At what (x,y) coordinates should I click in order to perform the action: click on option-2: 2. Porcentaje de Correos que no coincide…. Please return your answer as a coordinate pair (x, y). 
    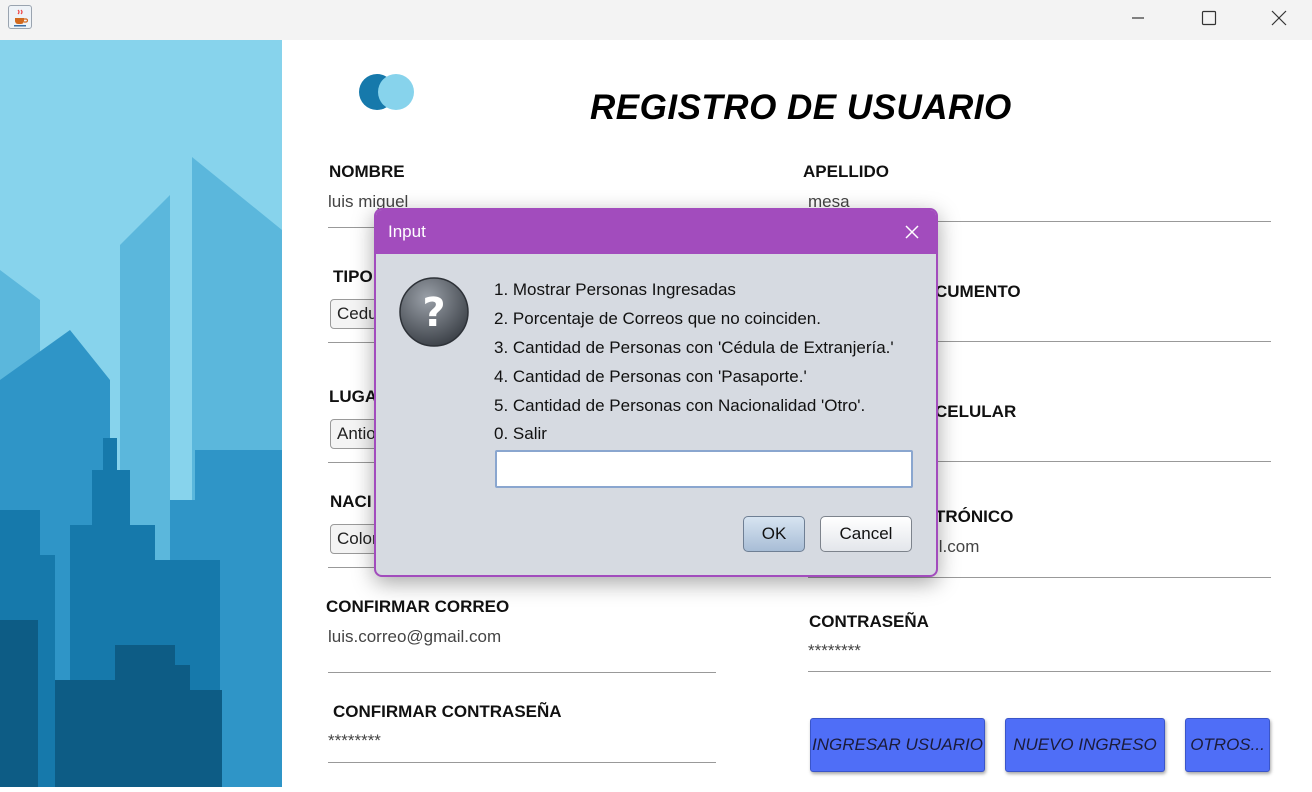
    Looking at the image, I should click on (657, 318).